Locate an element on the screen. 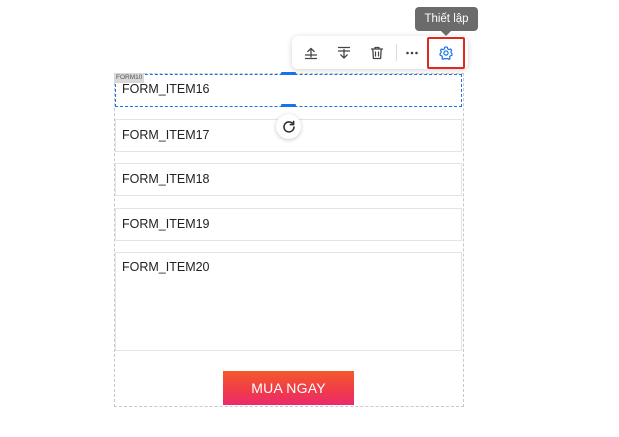 The width and height of the screenshot is (619, 437). move-up-icon is located at coordinates (311, 53).